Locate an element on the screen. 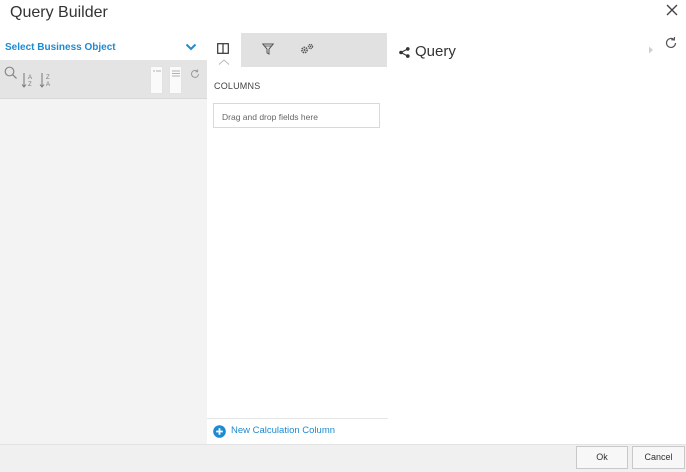 The height and width of the screenshot is (472, 686). close-icon is located at coordinates (672, 10).